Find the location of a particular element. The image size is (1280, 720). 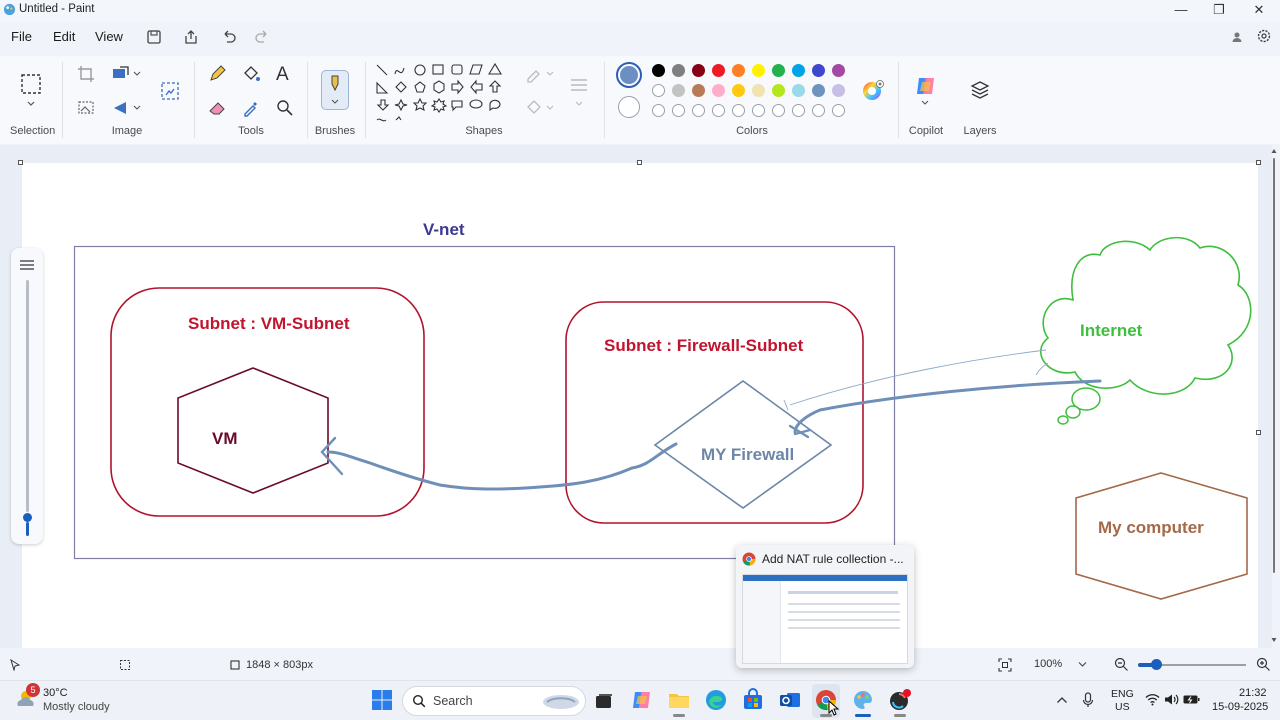

file-explorer-icon is located at coordinates (679, 700).